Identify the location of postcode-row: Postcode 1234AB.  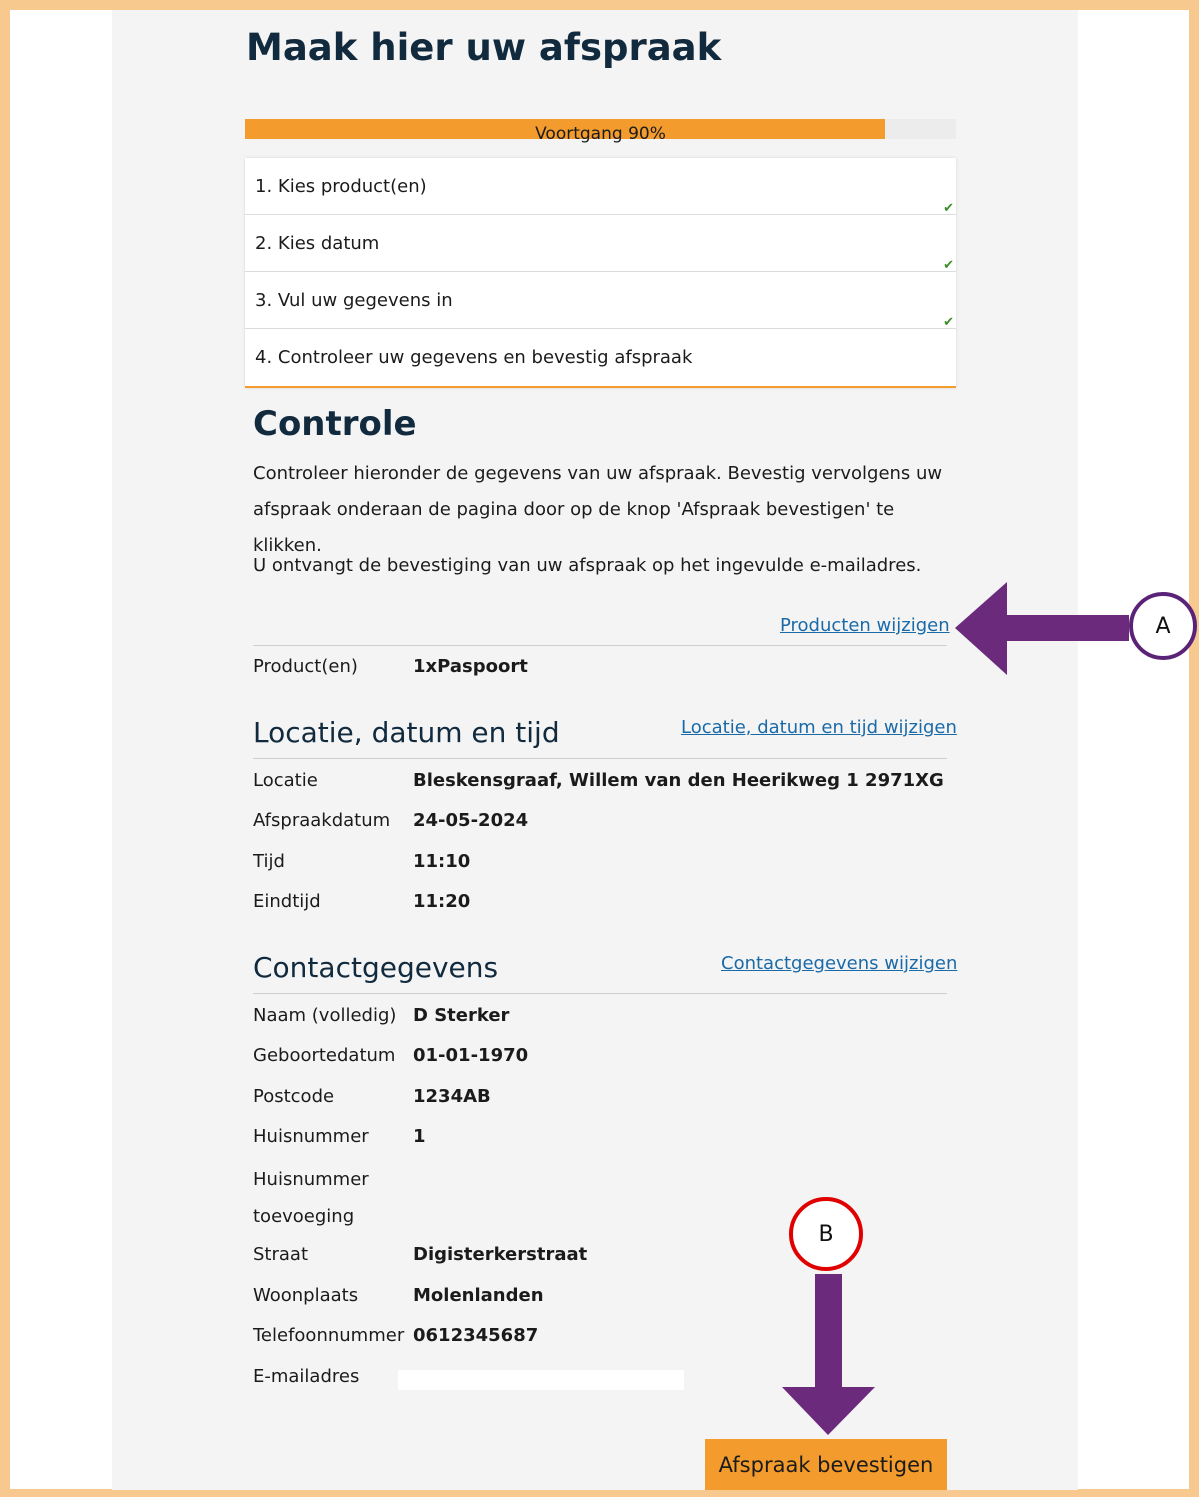
(600, 1098).